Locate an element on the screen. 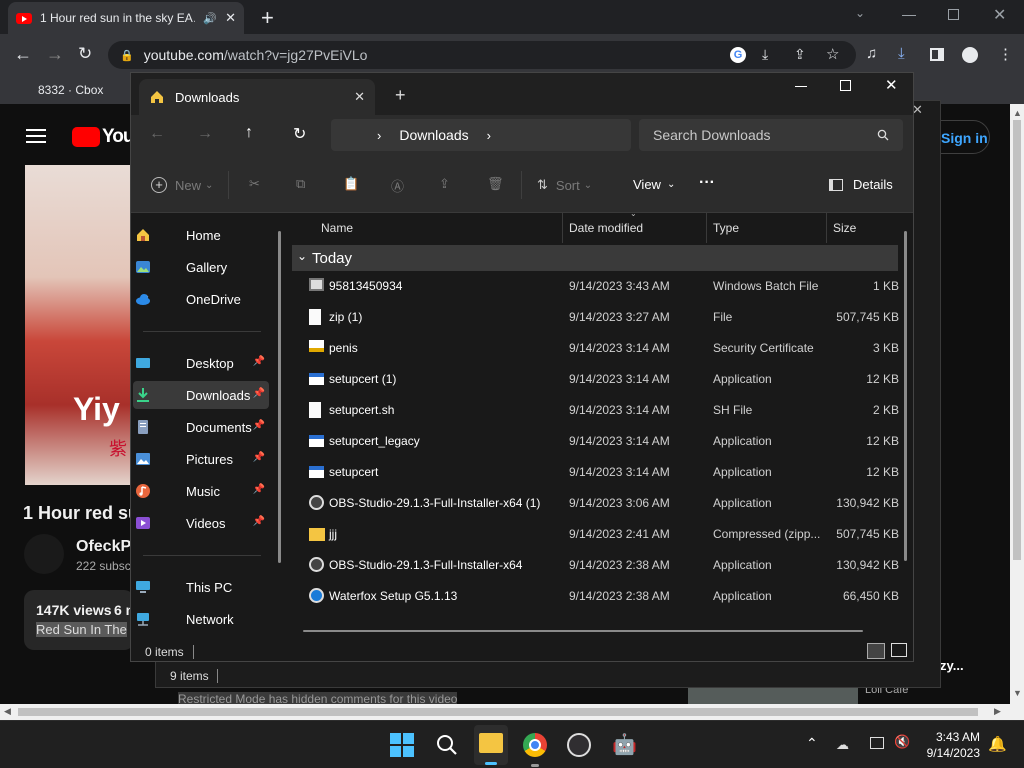 This screenshot has height=768, width=1024. google-icon: G is located at coordinates (738, 55).